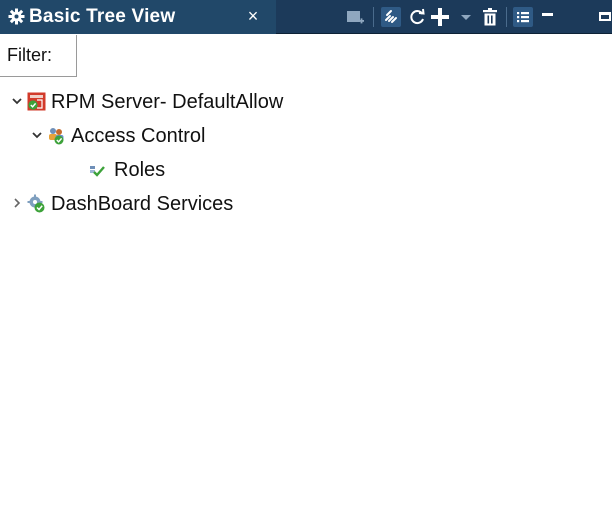 Image resolution: width=612 pixels, height=506 pixels. What do you see at coordinates (344, 56) in the screenshot?
I see `filter-input` at bounding box center [344, 56].